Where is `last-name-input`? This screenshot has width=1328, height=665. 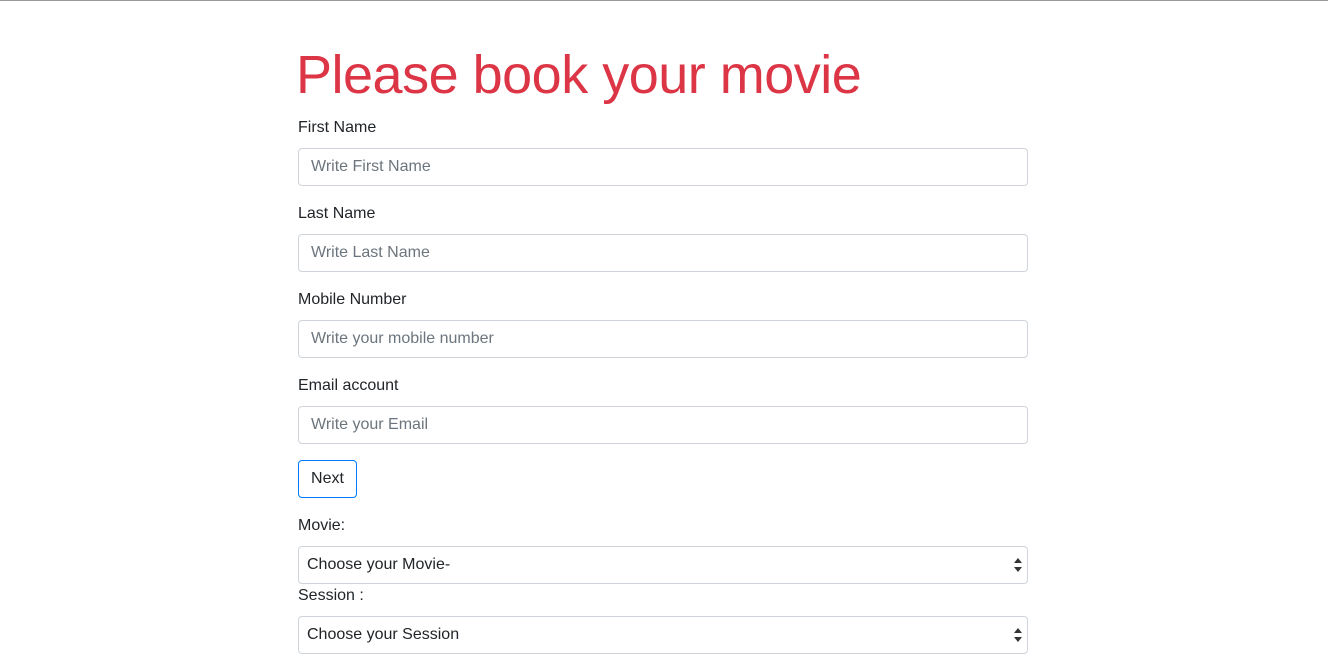
last-name-input is located at coordinates (663, 253).